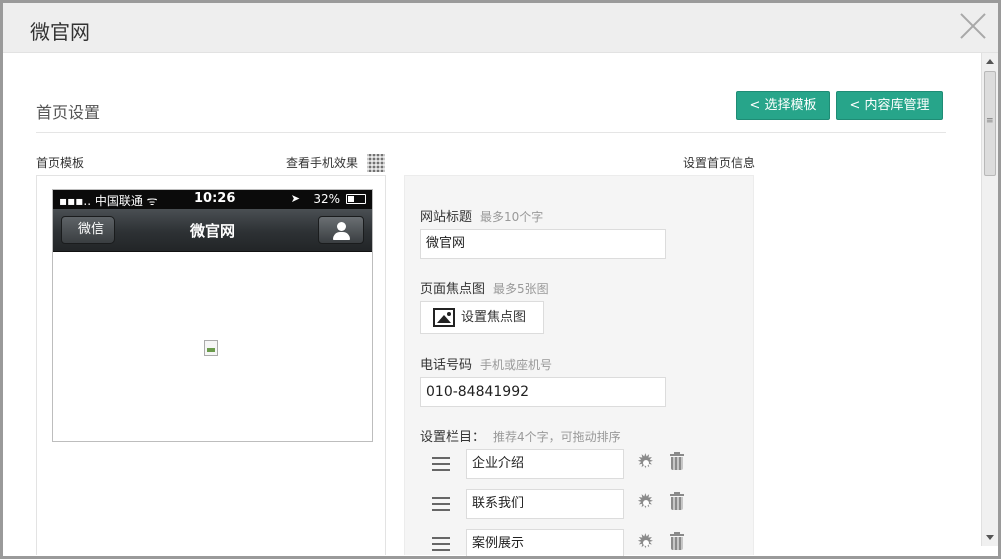  What do you see at coordinates (444, 317) in the screenshot?
I see `image-icon` at bounding box center [444, 317].